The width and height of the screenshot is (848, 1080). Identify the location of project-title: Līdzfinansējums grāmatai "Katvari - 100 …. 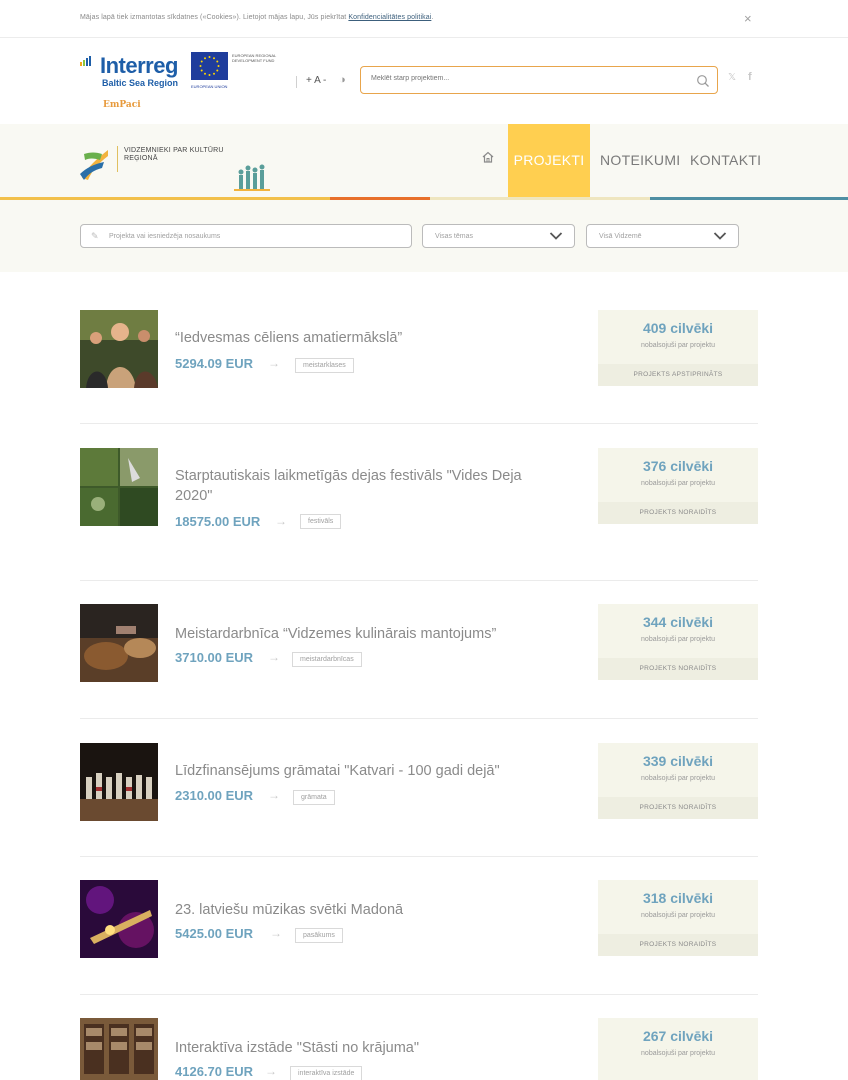
(365, 771).